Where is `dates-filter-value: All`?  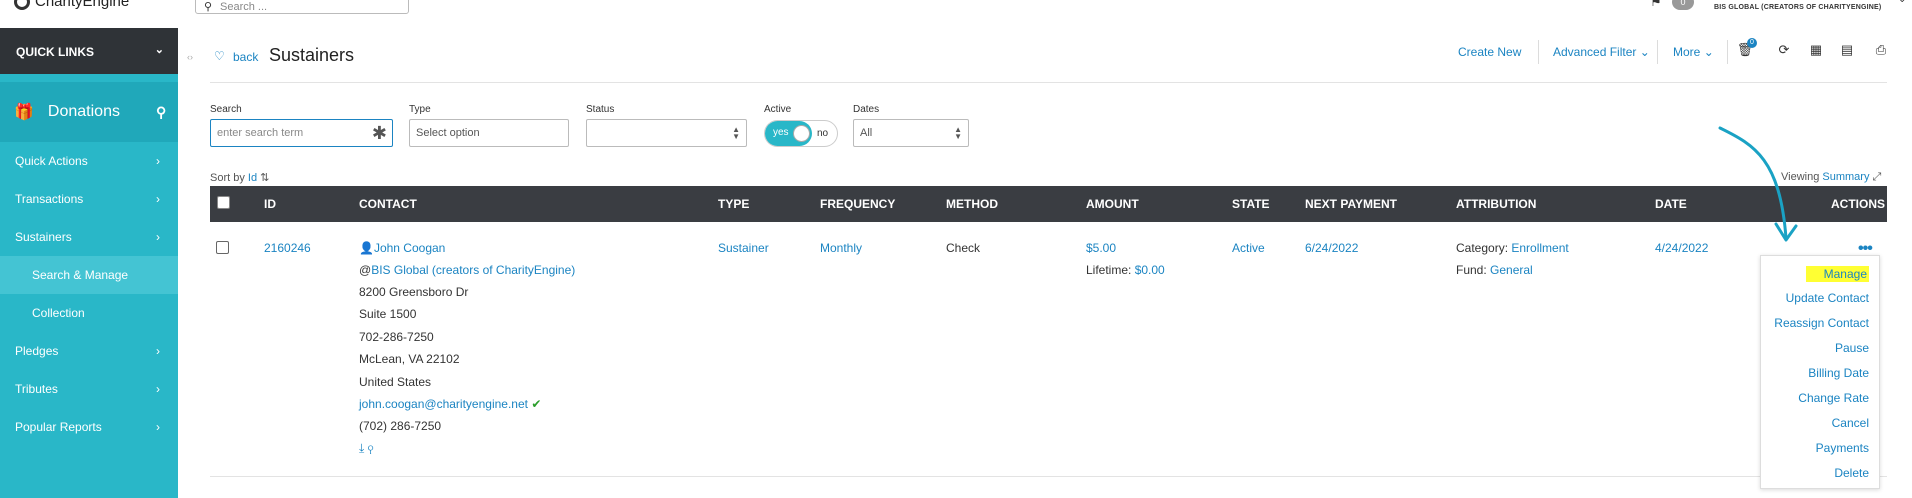 dates-filter-value: All is located at coordinates (866, 133).